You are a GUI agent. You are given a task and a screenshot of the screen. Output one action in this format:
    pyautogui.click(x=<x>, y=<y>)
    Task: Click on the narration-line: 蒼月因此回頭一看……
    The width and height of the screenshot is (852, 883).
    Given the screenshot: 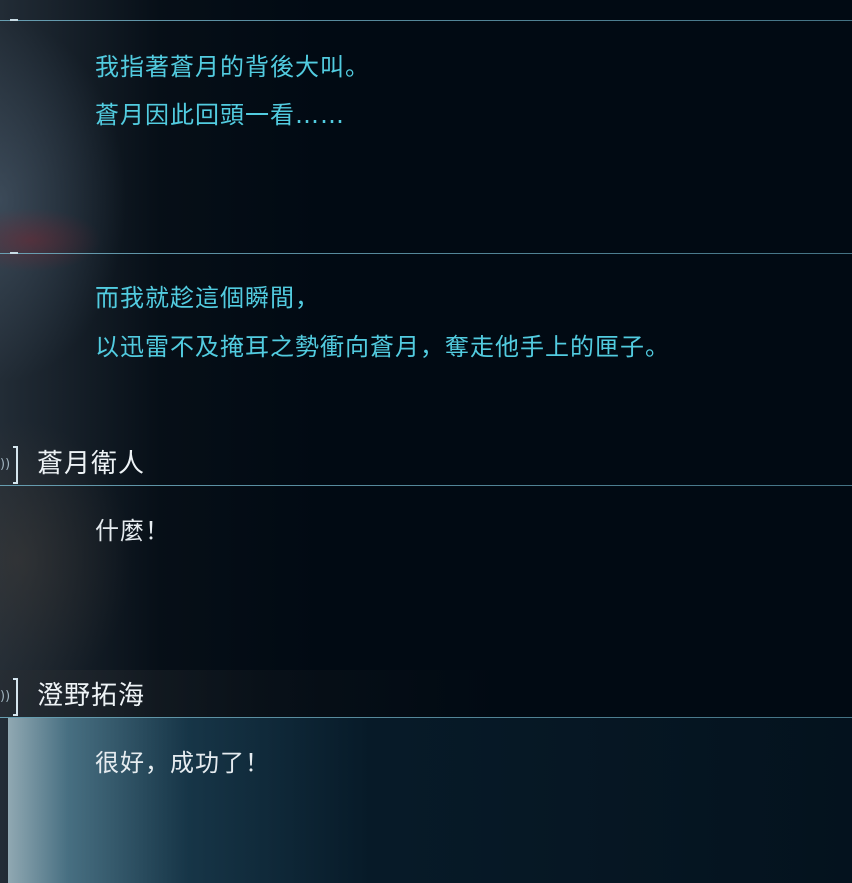 What is the action you would take?
    pyautogui.click(x=220, y=115)
    